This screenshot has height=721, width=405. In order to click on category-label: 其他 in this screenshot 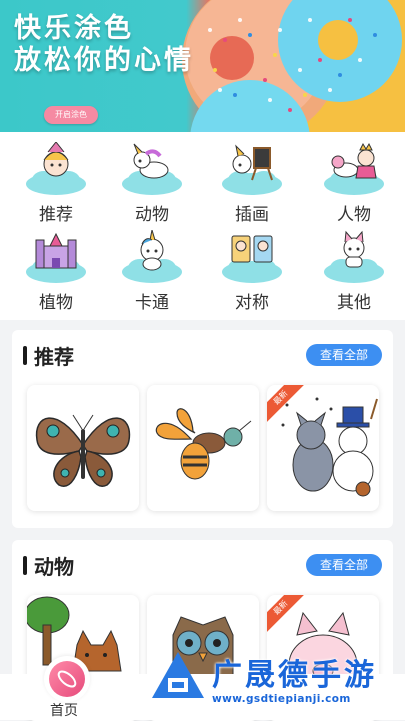, I will do `click(354, 303)`.